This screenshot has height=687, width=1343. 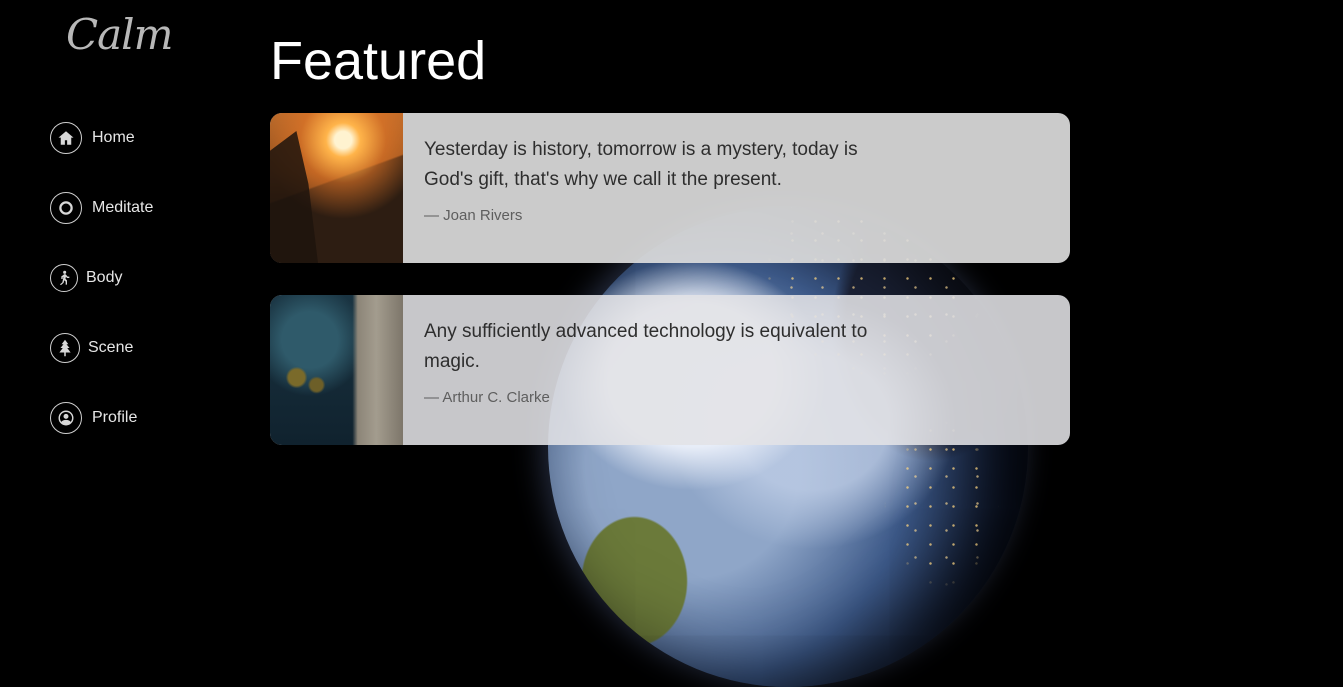 I want to click on sidebar-item-label: Home, so click(x=113, y=137).